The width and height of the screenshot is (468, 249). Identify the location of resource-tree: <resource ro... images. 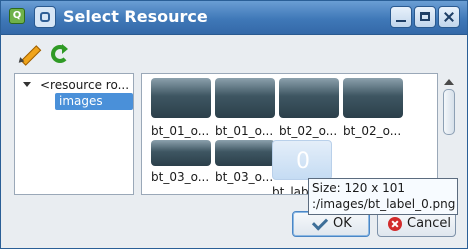
(74, 134).